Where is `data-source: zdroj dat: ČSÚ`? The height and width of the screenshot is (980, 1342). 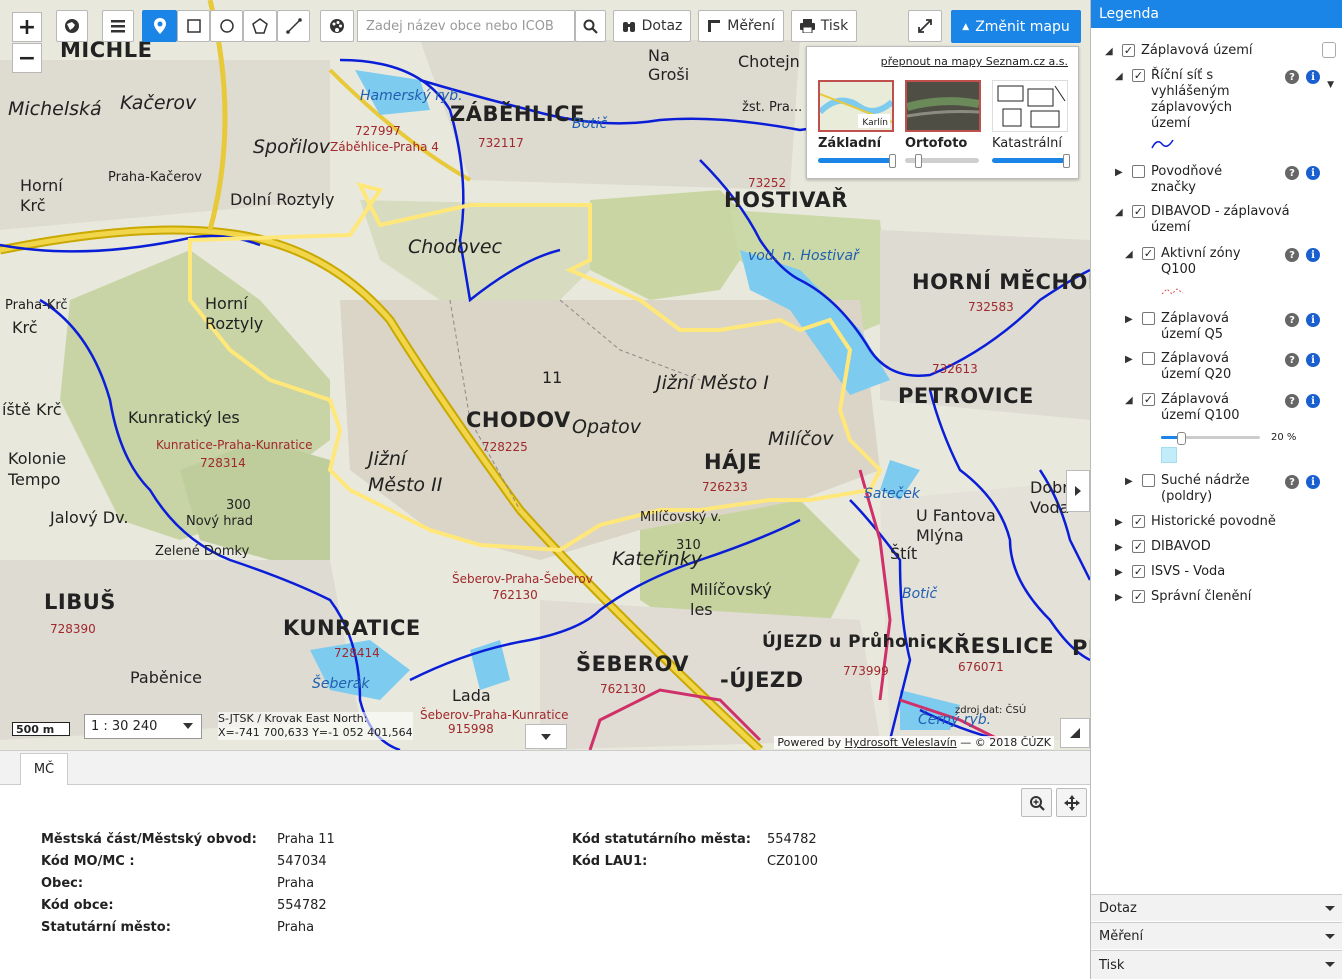
data-source: zdroj dat: ČSÚ is located at coordinates (991, 710).